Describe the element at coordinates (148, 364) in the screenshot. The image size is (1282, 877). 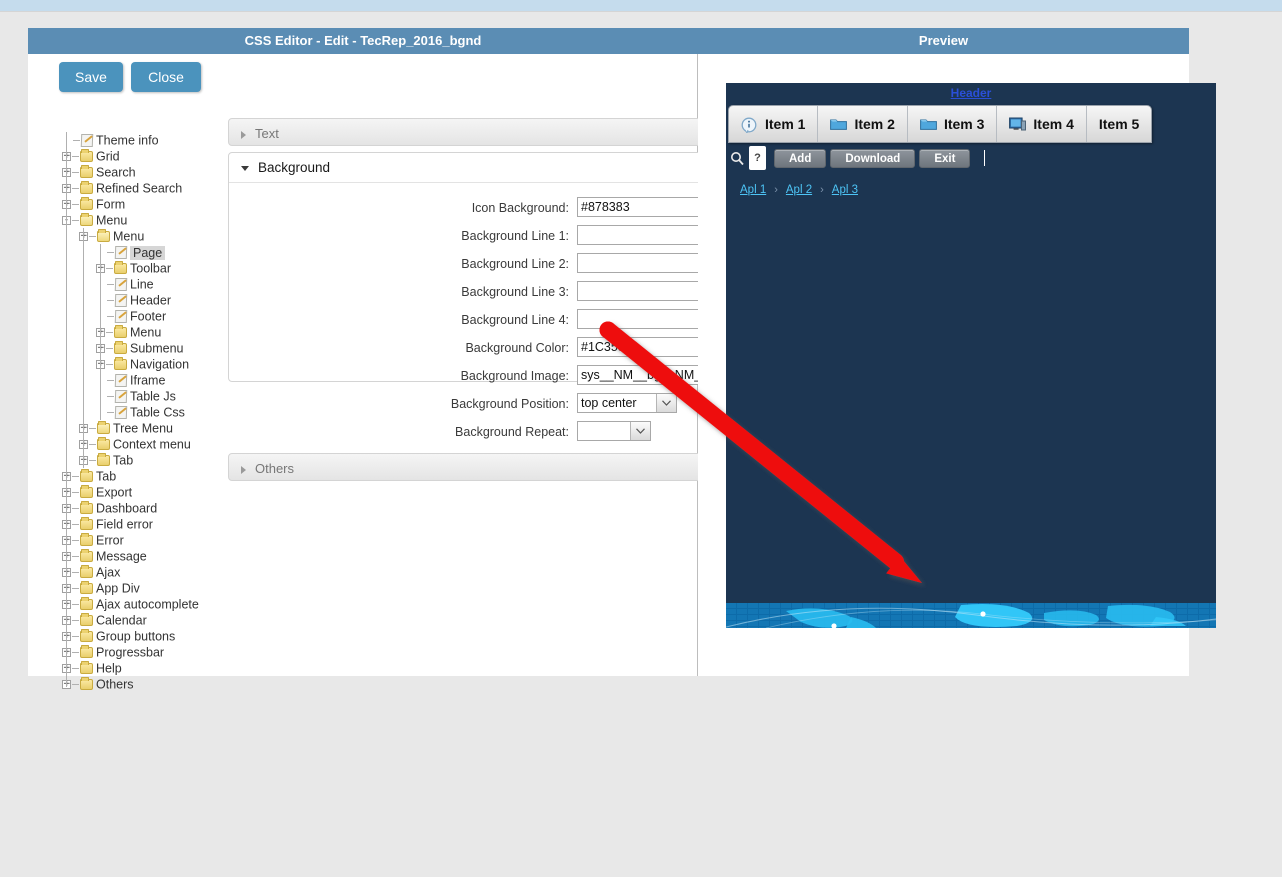
I see `tree-item: +Navigation` at that location.